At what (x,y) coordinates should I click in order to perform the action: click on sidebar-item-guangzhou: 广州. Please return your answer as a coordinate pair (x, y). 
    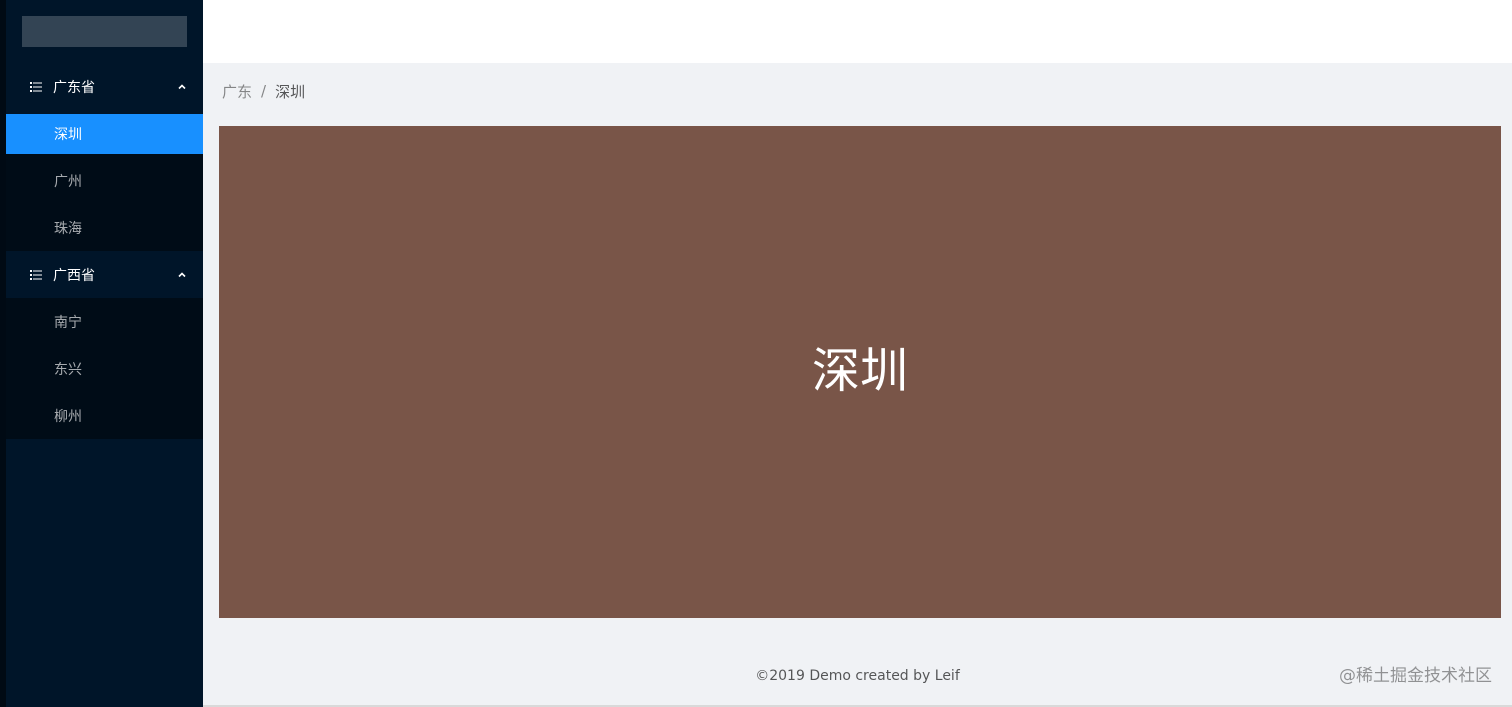
    Looking at the image, I should click on (104, 180).